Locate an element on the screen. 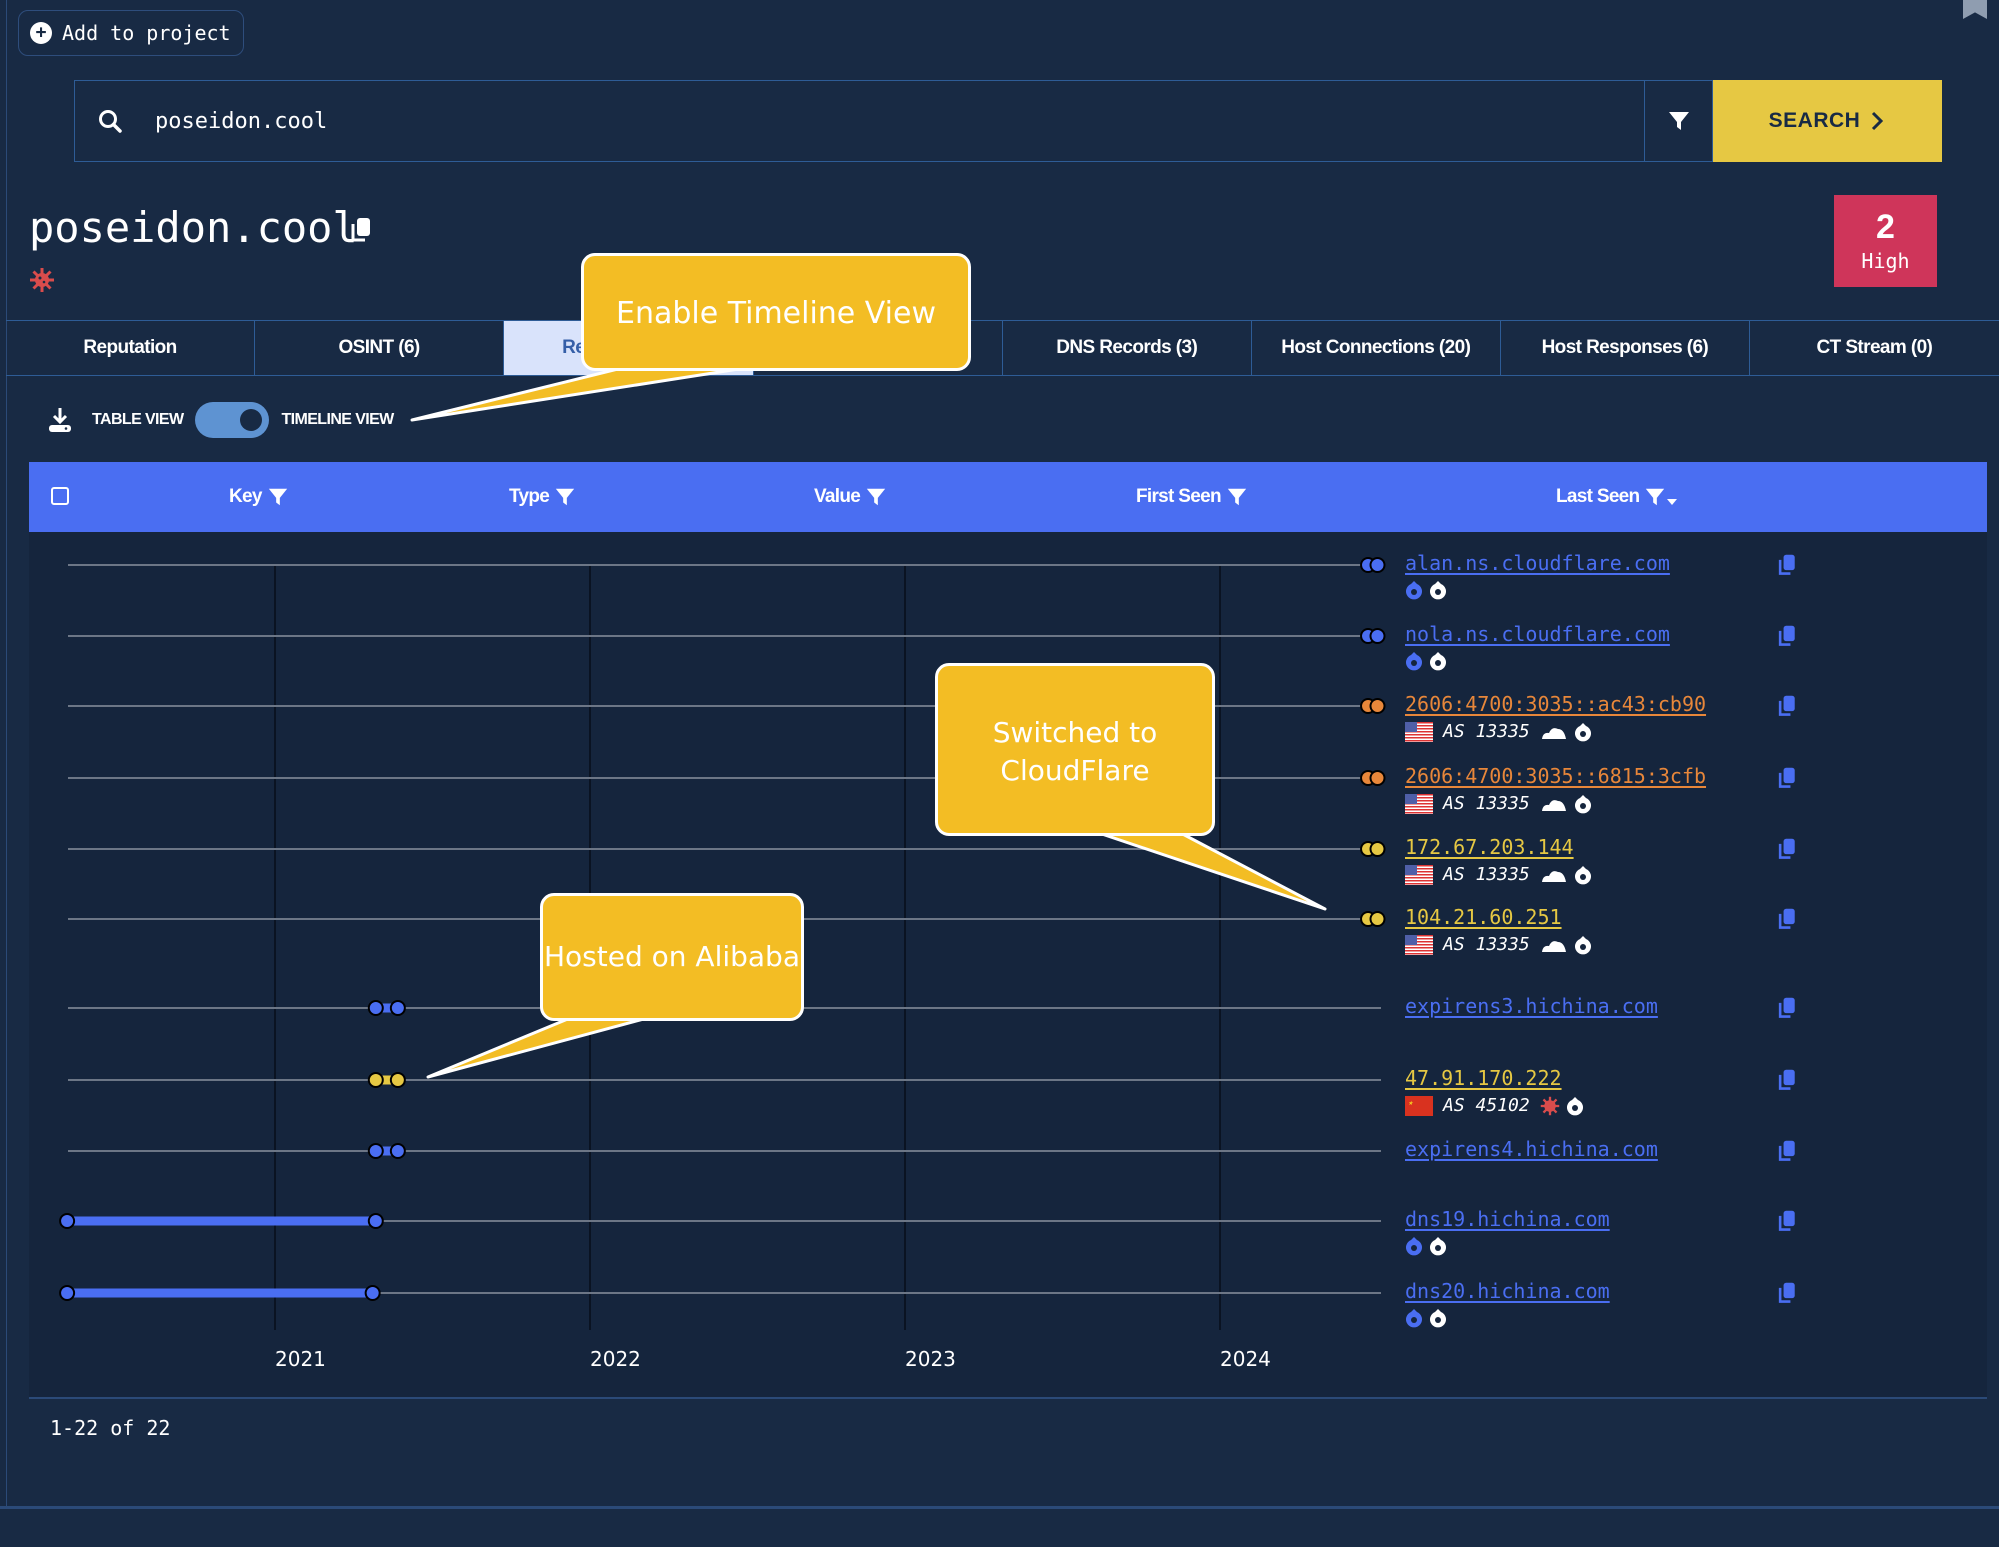 Image resolution: width=1999 pixels, height=1547 pixels. axis-tick-label: 2024 is located at coordinates (1245, 1359).